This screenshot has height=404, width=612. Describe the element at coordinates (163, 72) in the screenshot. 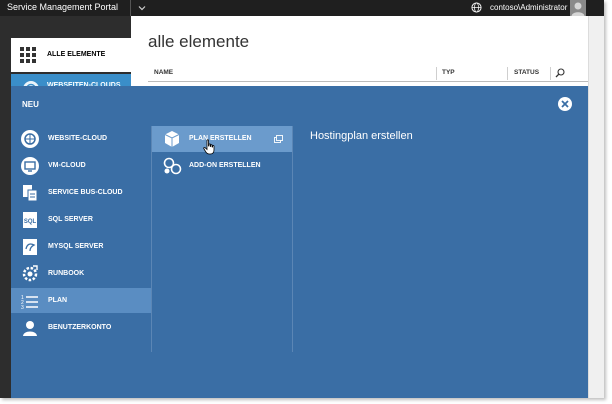

I see `column-header-name: NAME` at that location.